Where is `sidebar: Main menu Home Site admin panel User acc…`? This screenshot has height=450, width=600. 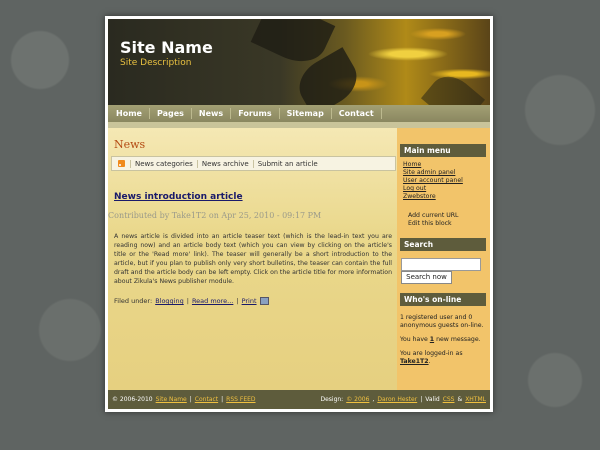 sidebar: Main menu Home Site admin panel User acc… is located at coordinates (443, 259).